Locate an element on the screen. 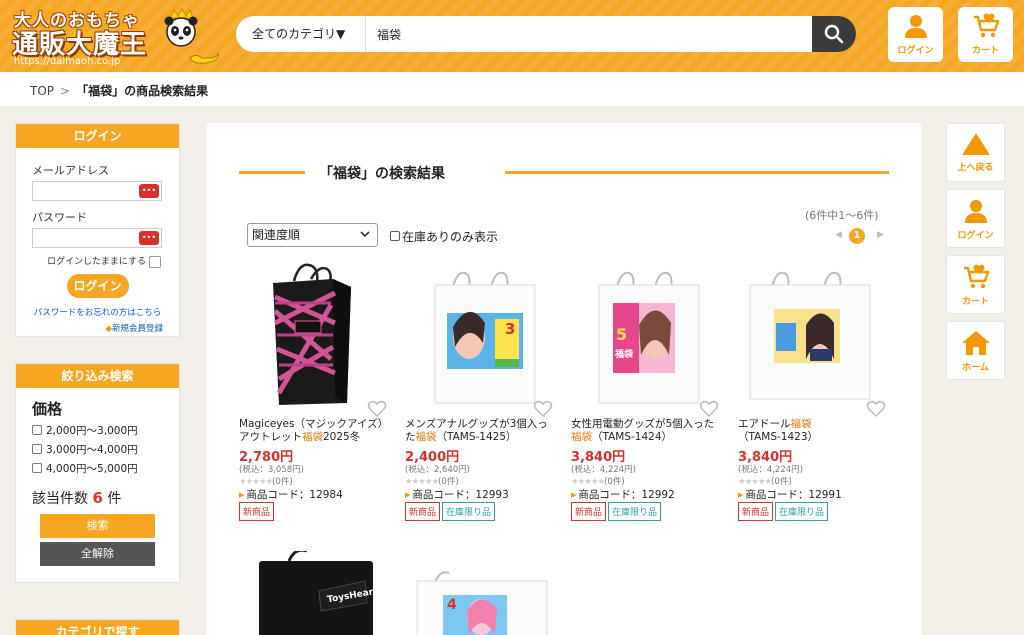  price-filter-title: 価格 is located at coordinates (47, 409).